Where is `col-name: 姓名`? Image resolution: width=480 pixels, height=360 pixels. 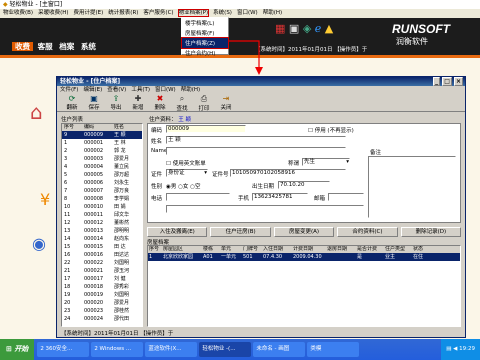
col-name: 姓名 is located at coordinates (128, 127).